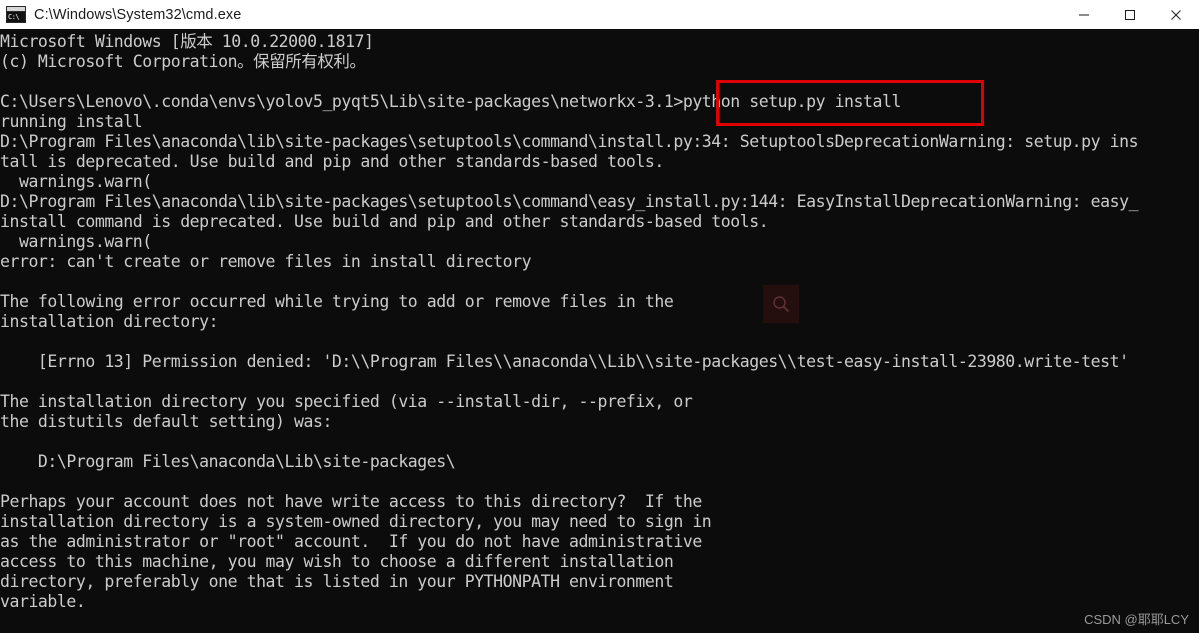 The width and height of the screenshot is (1199, 633). I want to click on close-button, so click(1176, 14).